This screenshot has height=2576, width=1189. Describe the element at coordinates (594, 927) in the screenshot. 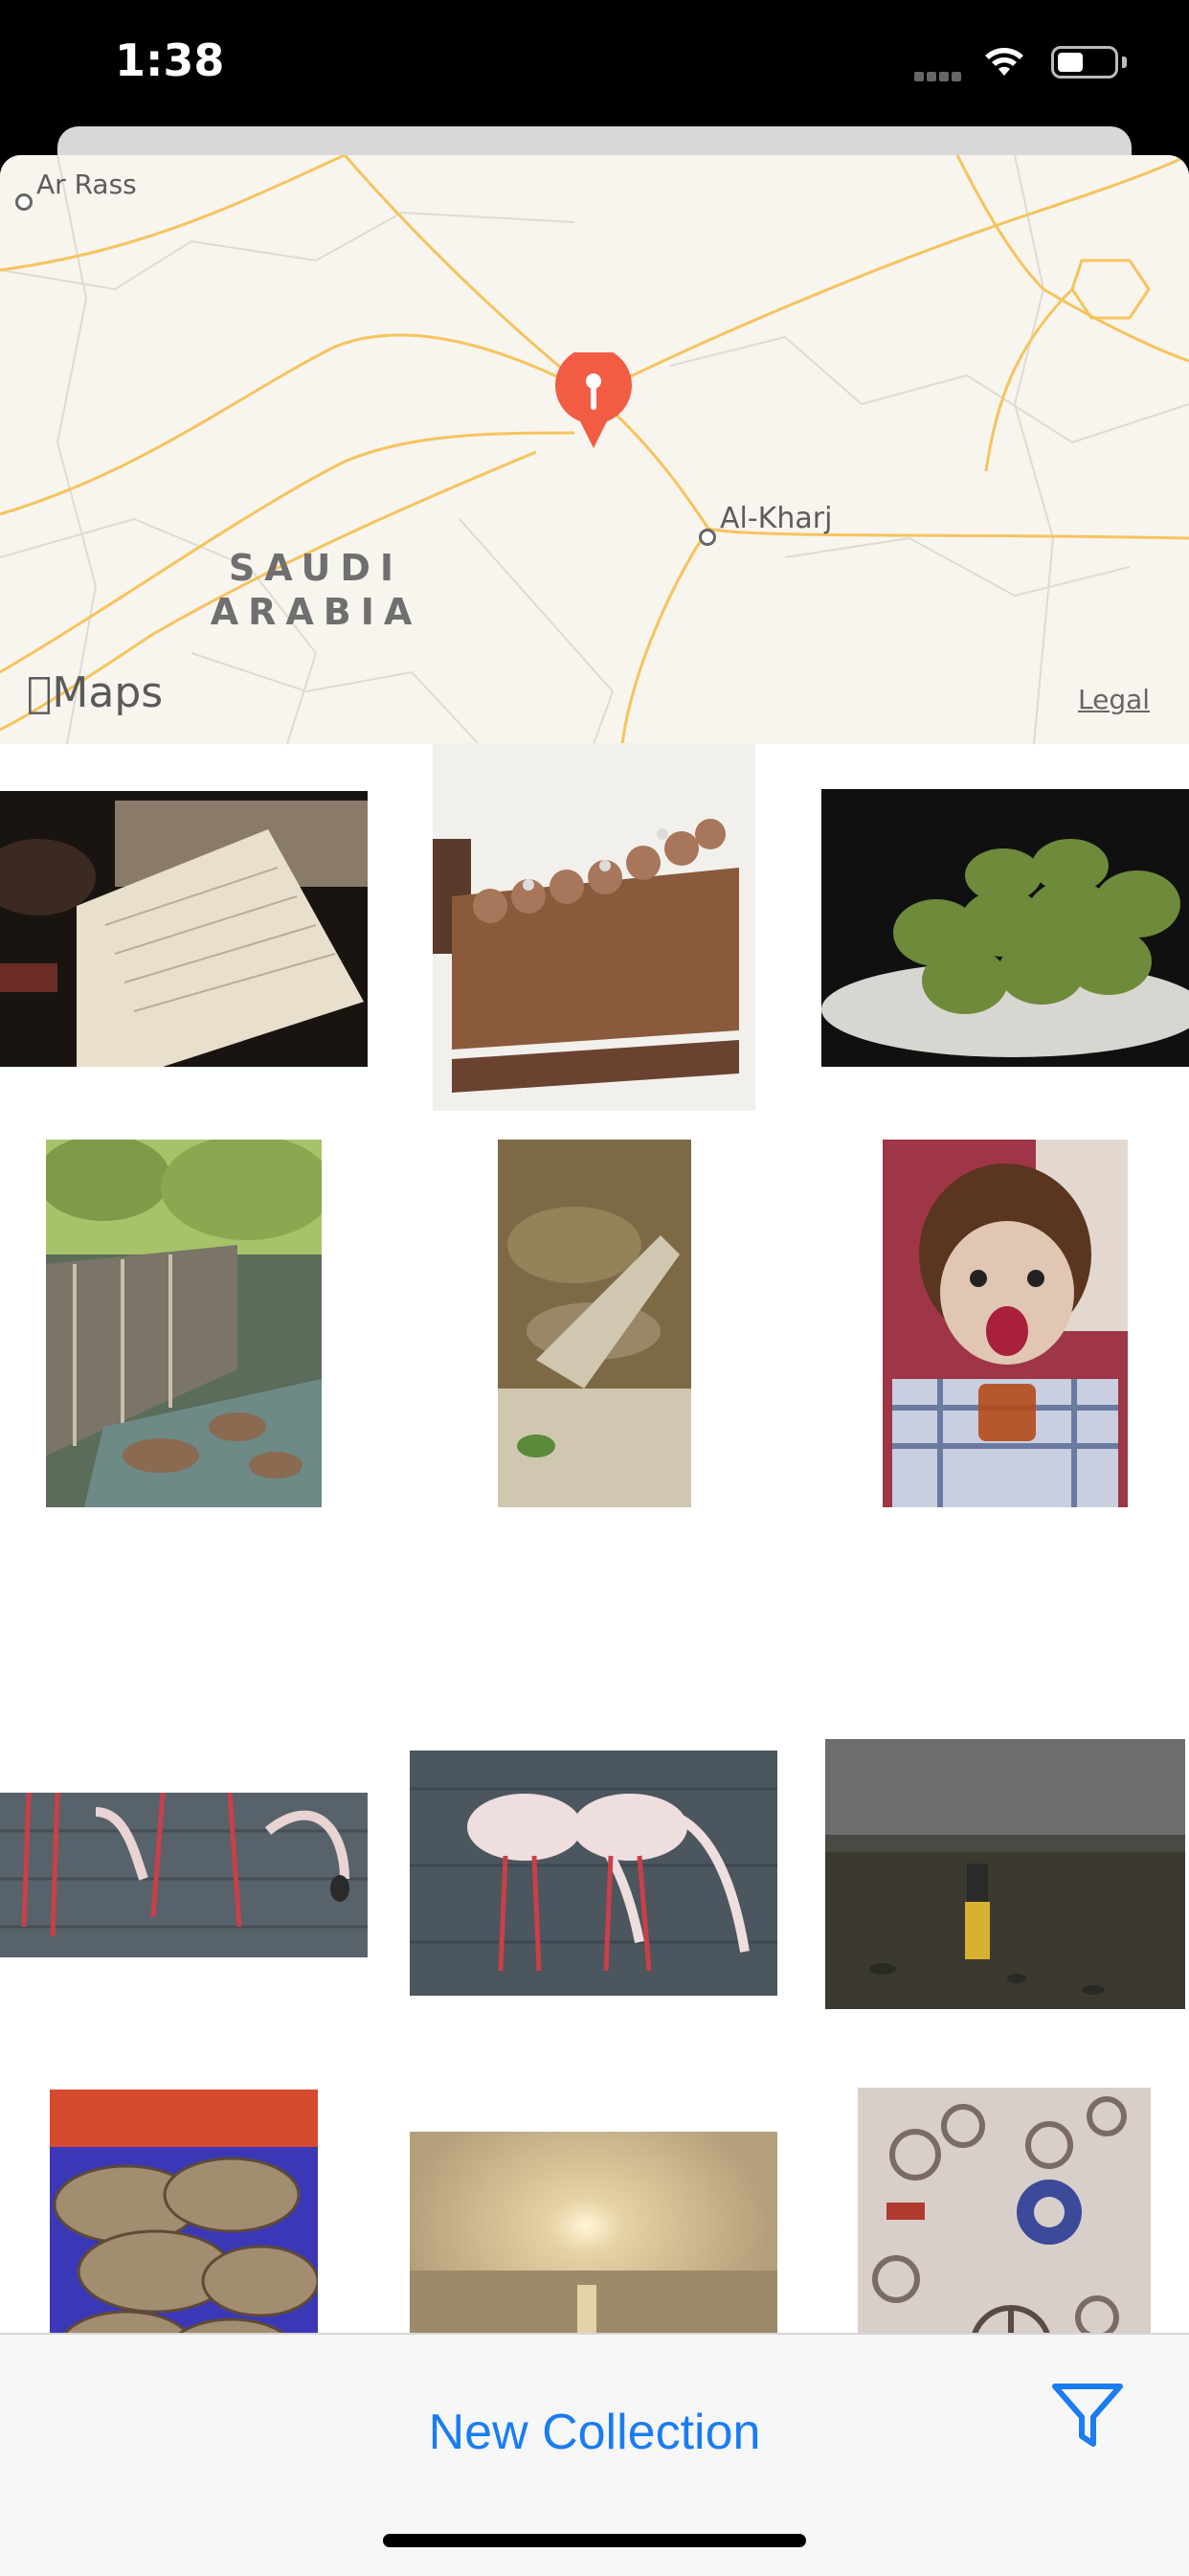

I see `photo-chocolate-cake` at that location.